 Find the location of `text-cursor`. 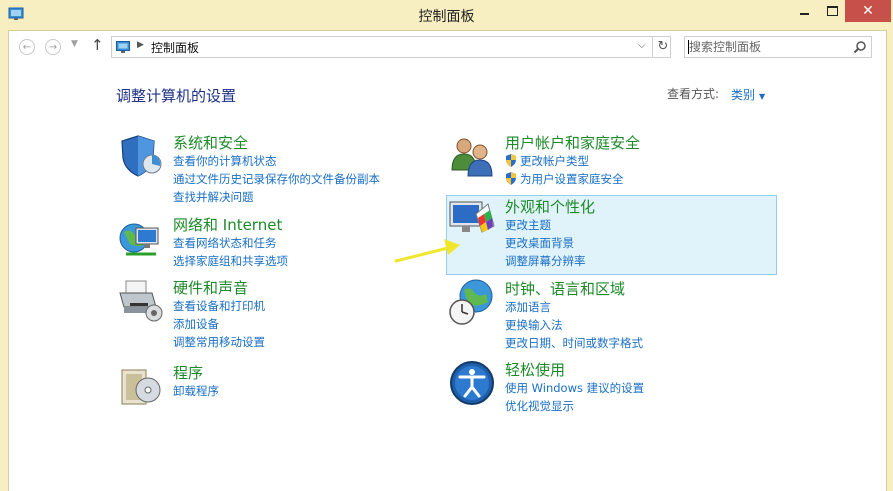

text-cursor is located at coordinates (688, 47).